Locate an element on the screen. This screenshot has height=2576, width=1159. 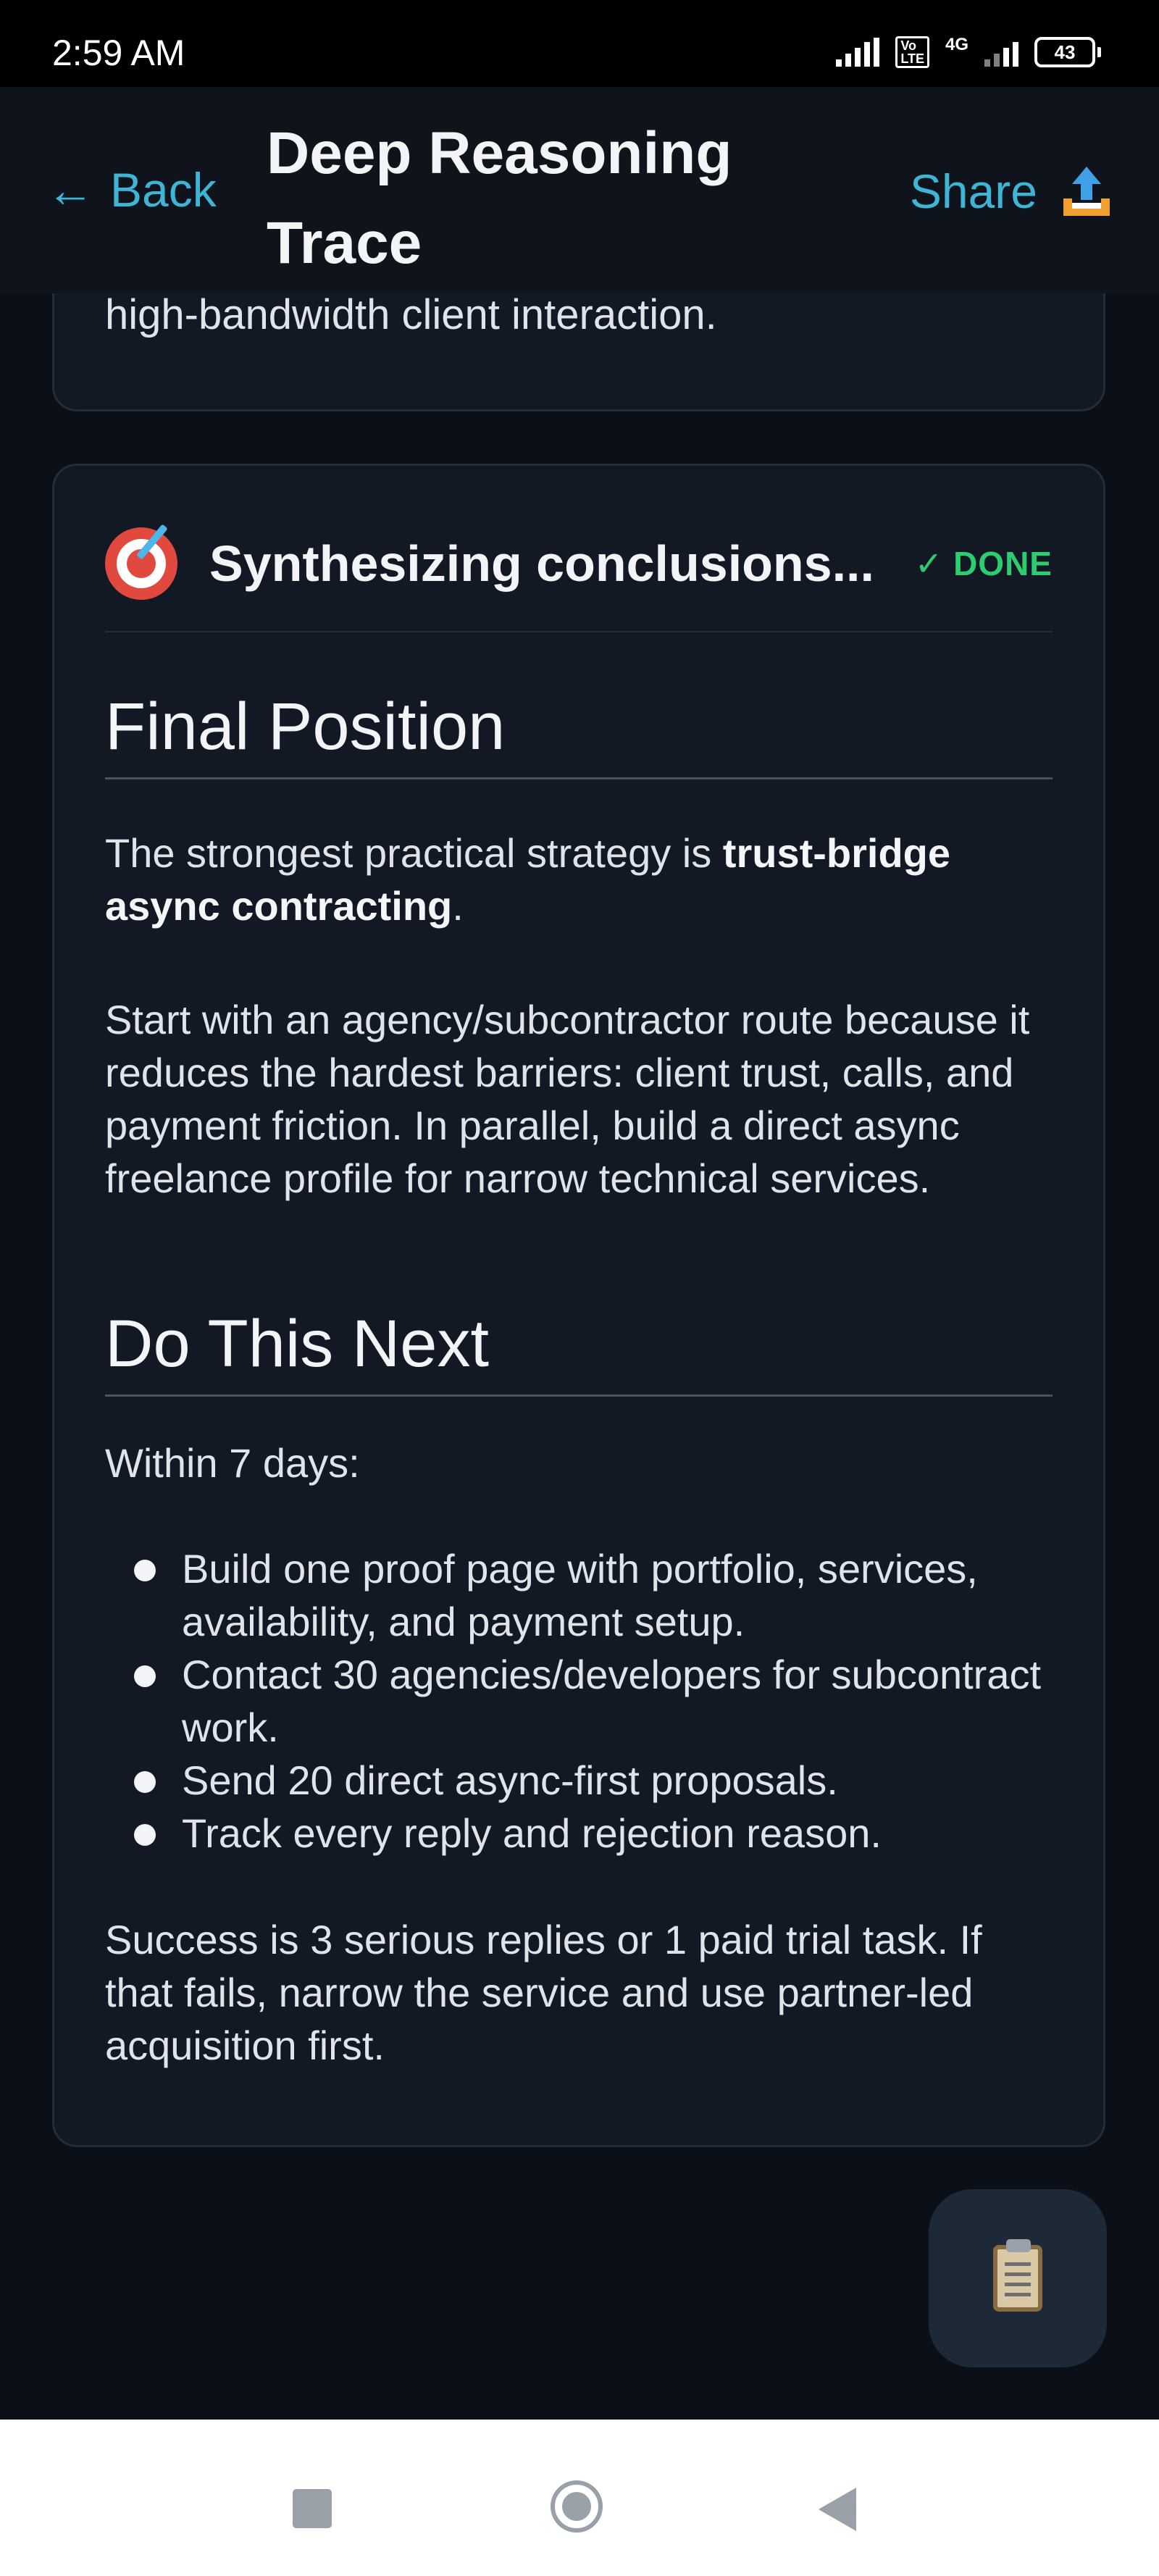
share-button: Share is located at coordinates (1013, 191).